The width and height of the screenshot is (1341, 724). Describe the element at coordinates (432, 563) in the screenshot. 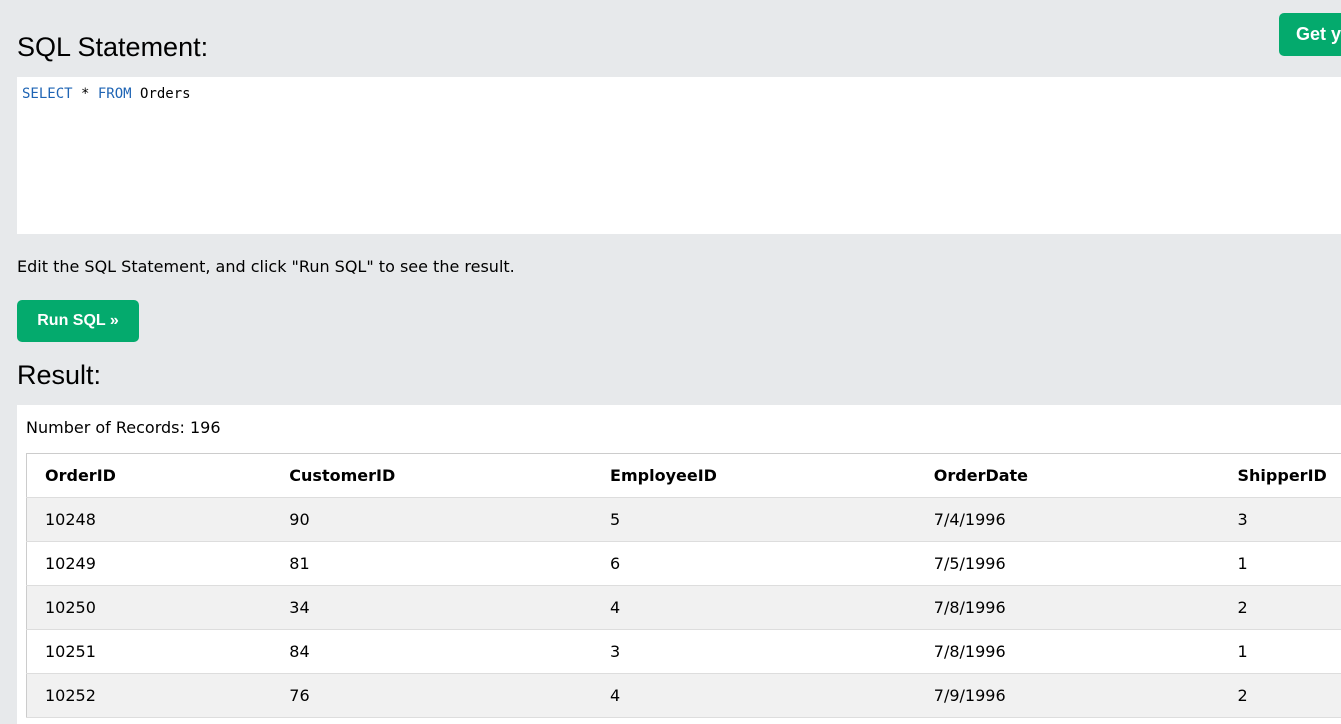

I see `cell-customerid: 81` at that location.